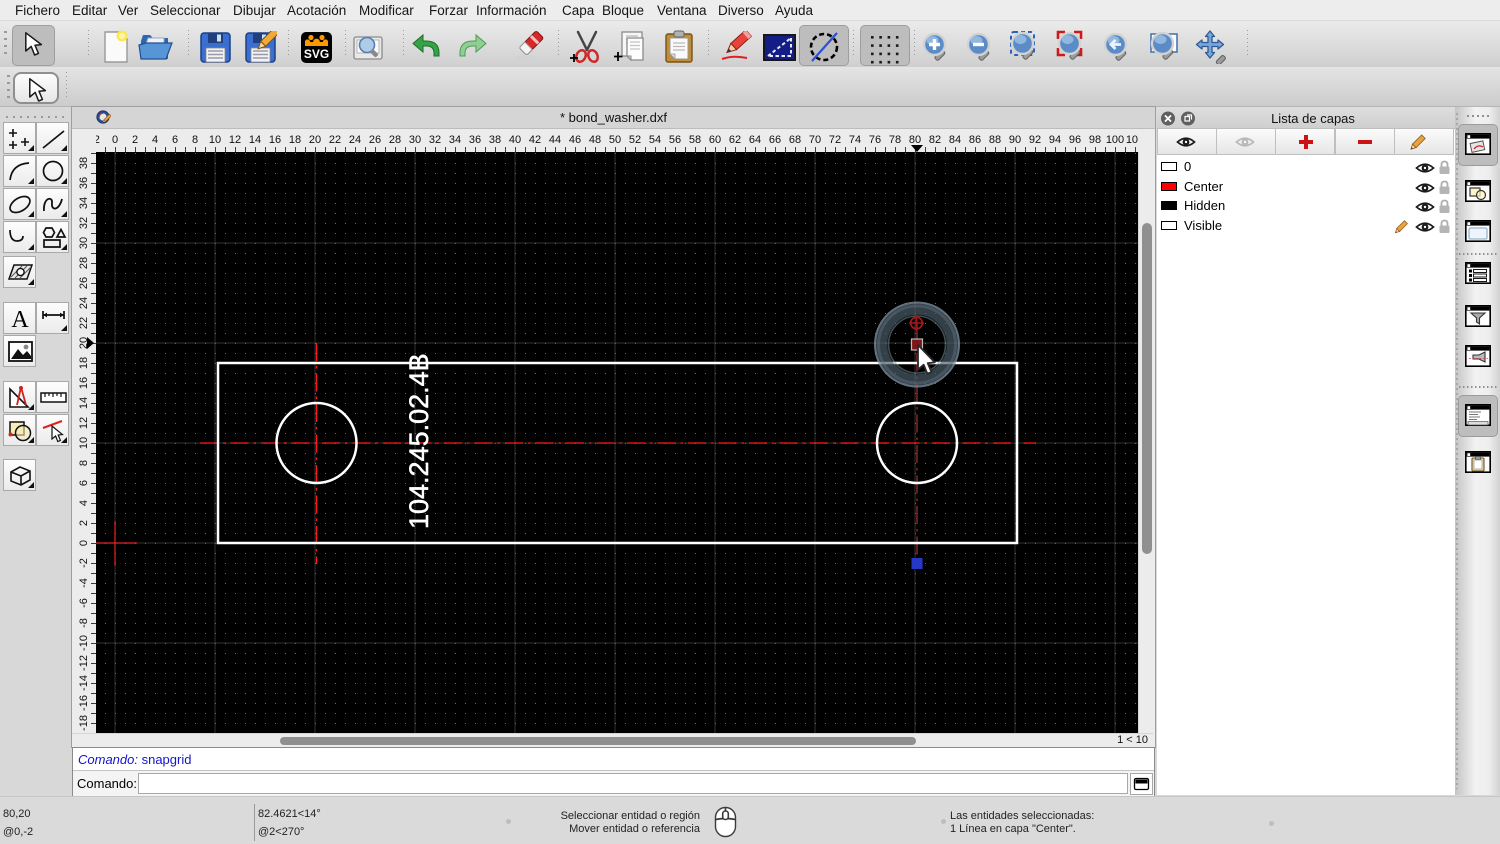 The image size is (1500, 844). What do you see at coordinates (715, 140) in the screenshot?
I see `svg-text: 60` at bounding box center [715, 140].